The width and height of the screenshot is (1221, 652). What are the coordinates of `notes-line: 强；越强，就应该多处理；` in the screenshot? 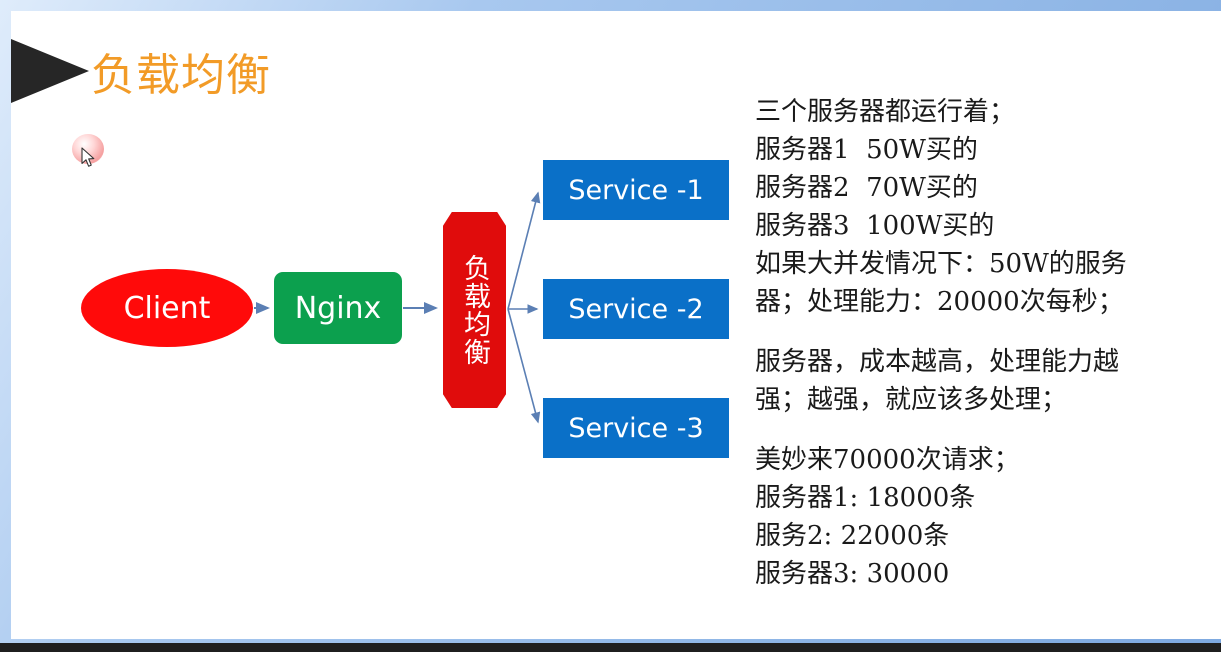 It's located at (911, 400).